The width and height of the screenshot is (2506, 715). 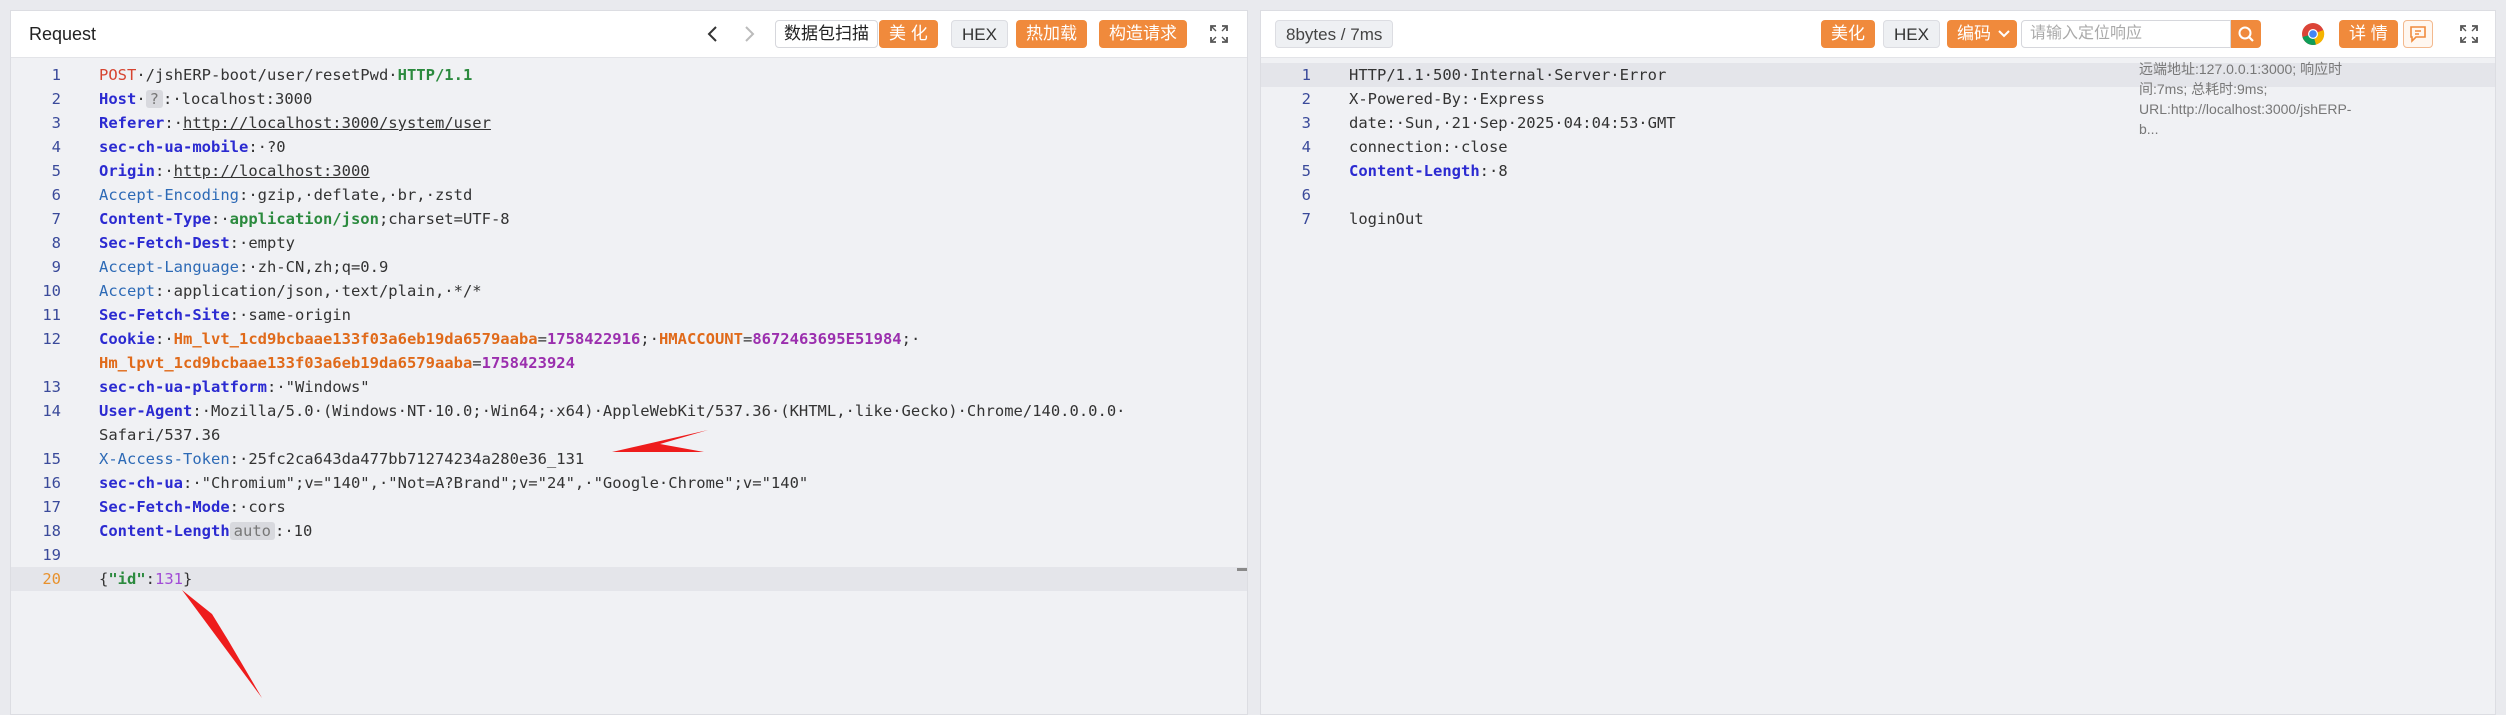 What do you see at coordinates (445, 564) in the screenshot?
I see `annotation-overlay` at bounding box center [445, 564].